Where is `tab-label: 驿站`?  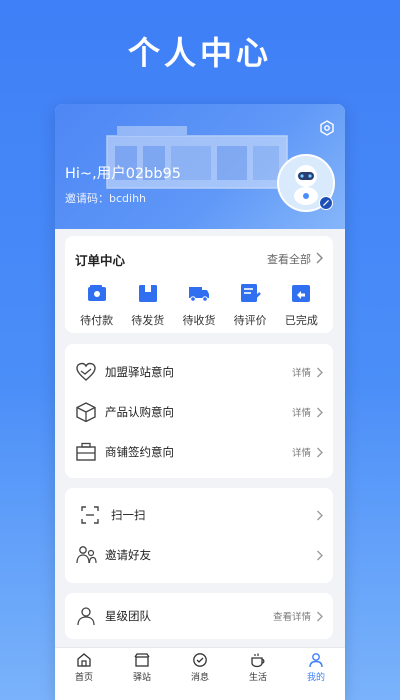 tab-label: 驿站 is located at coordinates (141, 678).